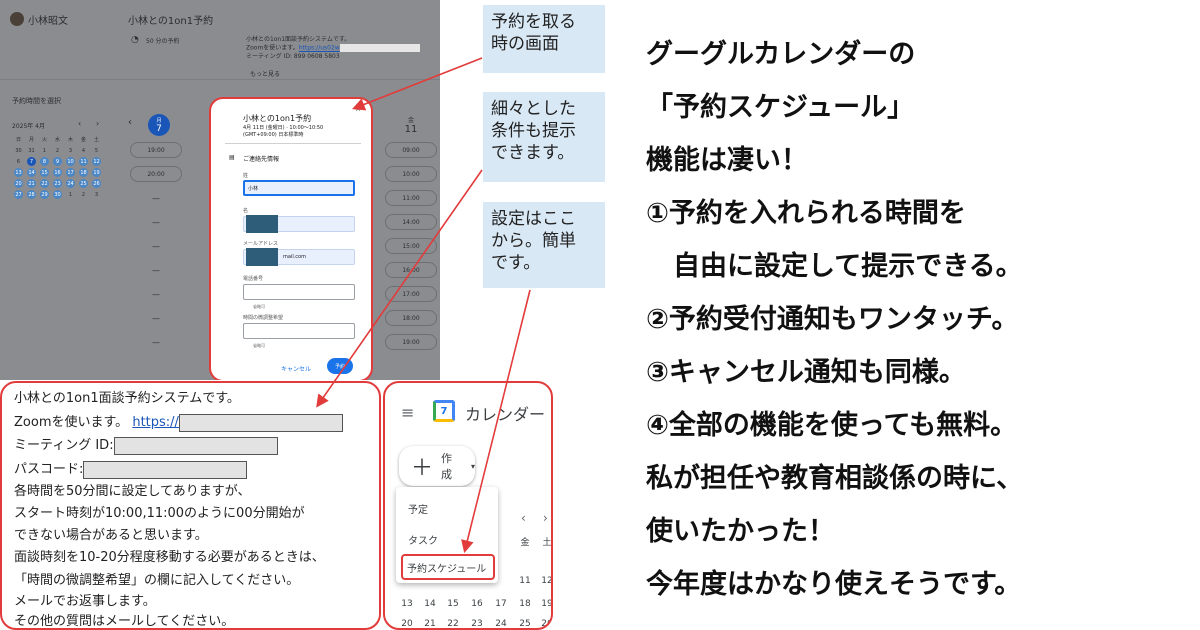 The image size is (1200, 630). What do you see at coordinates (253, 279) in the screenshot?
I see `phone-label: 電話番号` at bounding box center [253, 279].